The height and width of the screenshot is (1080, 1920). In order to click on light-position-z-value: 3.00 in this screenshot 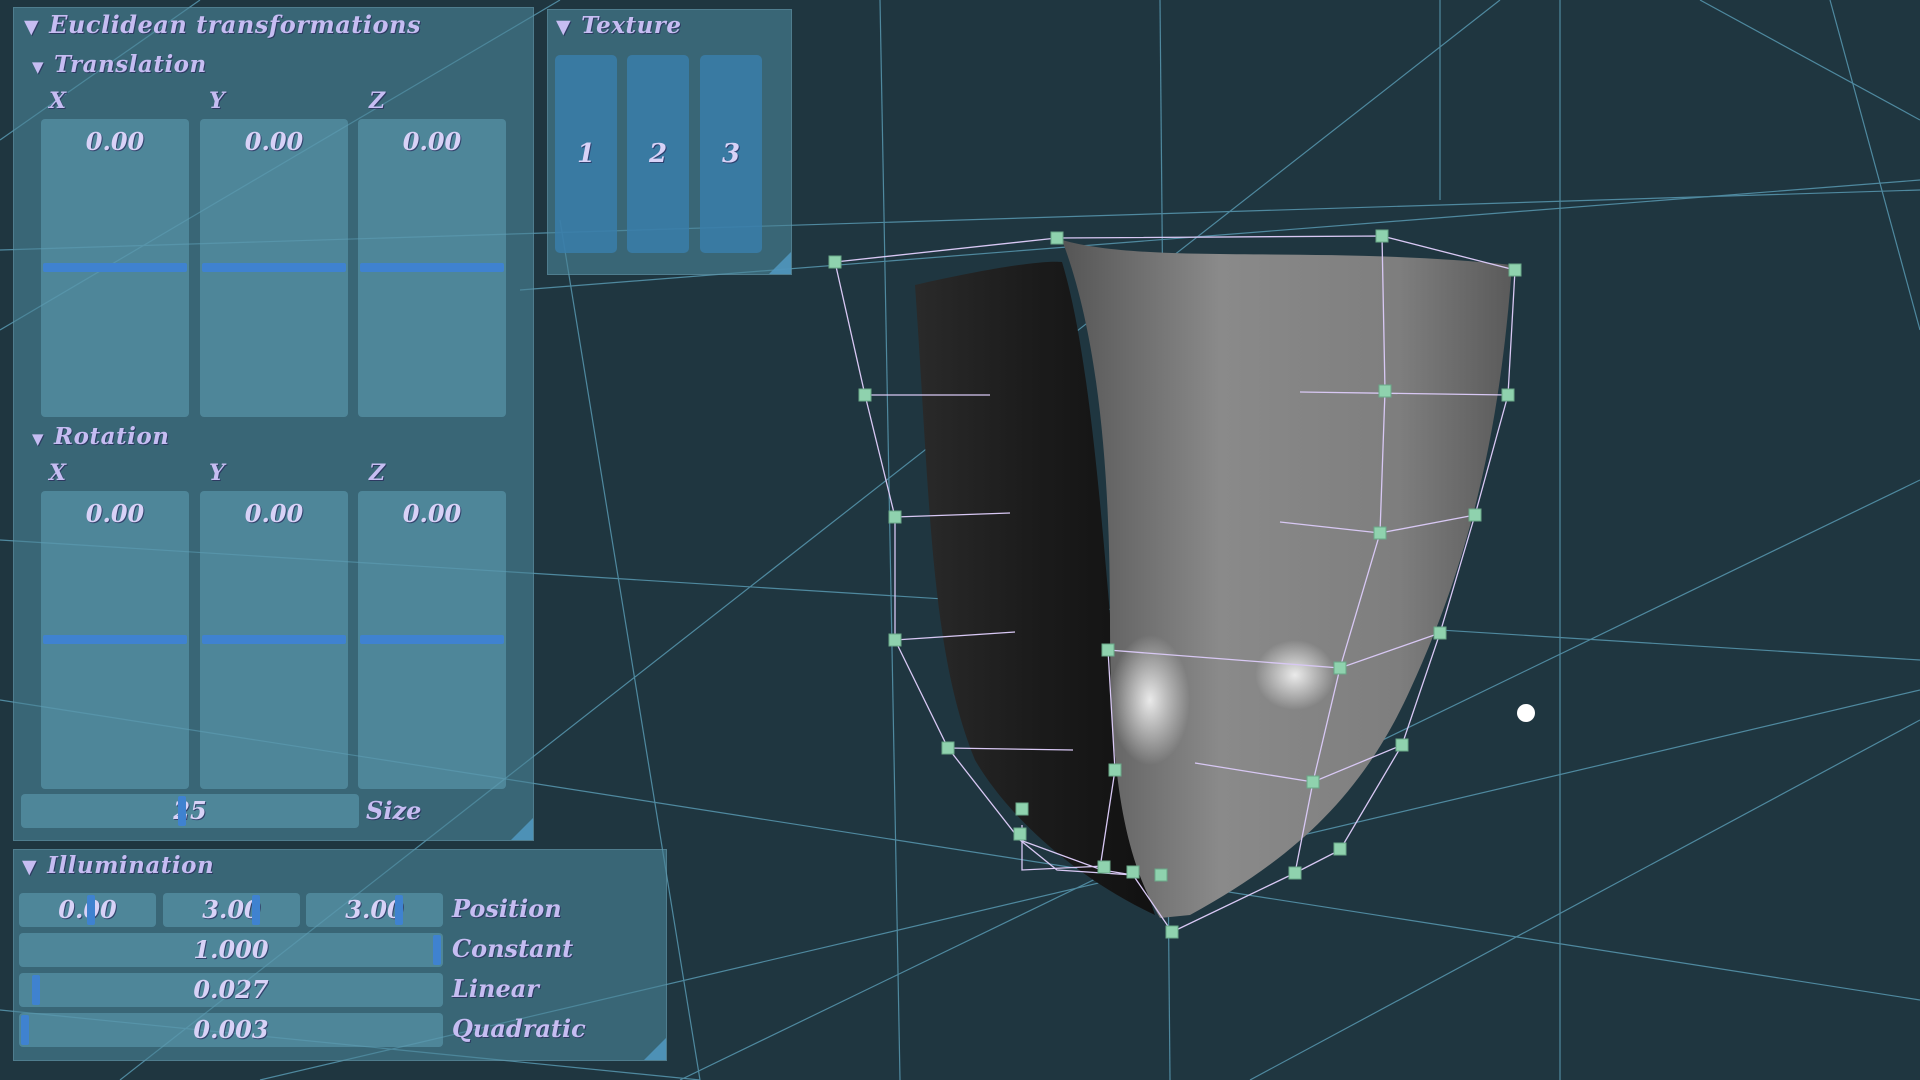, I will do `click(374, 909)`.